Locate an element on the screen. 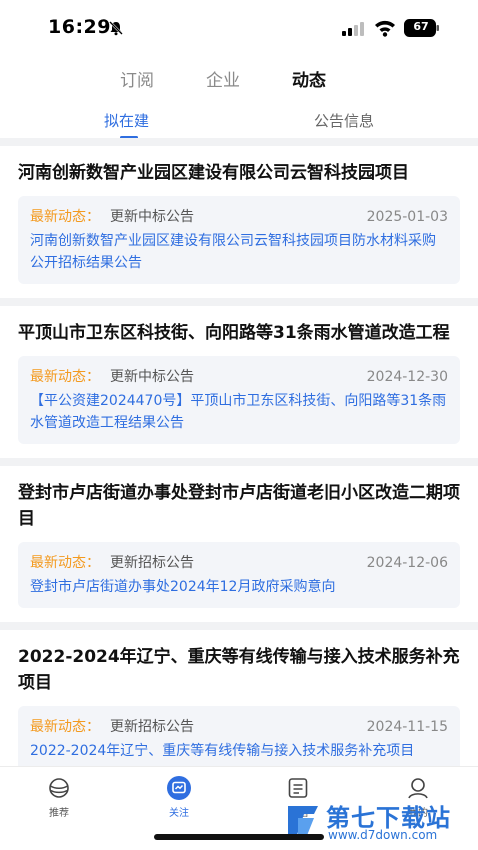  planet-icon is located at coordinates (59, 788).